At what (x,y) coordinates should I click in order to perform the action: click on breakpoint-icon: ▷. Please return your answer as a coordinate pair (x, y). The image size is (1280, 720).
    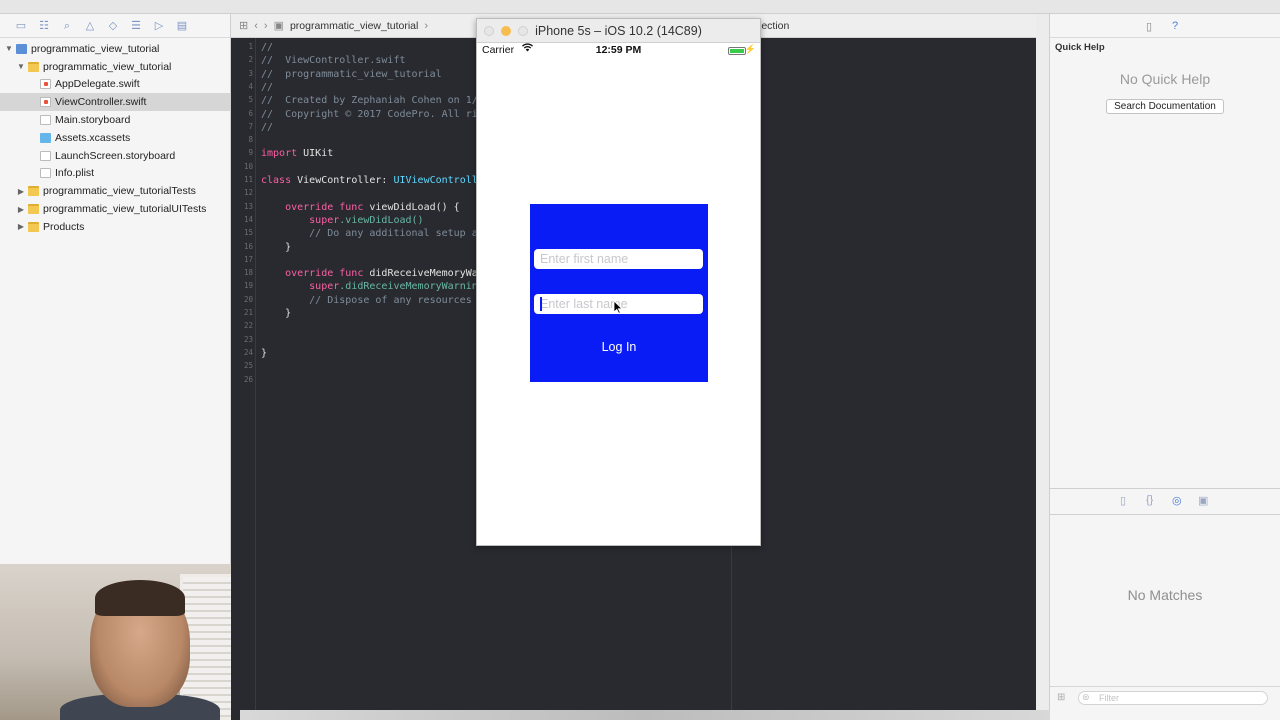
    Looking at the image, I should click on (159, 26).